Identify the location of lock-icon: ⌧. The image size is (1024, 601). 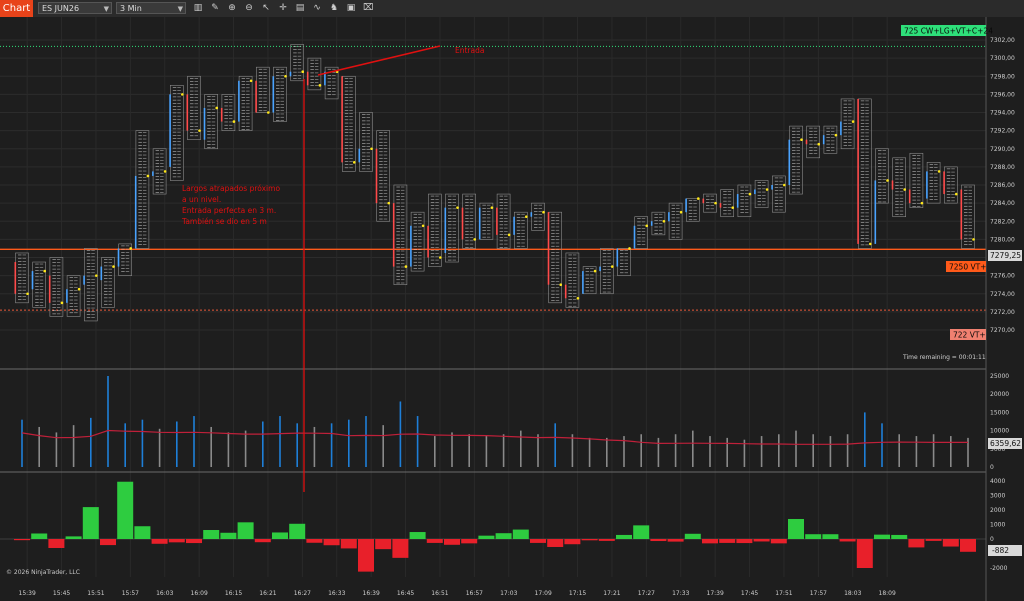
(368, 8).